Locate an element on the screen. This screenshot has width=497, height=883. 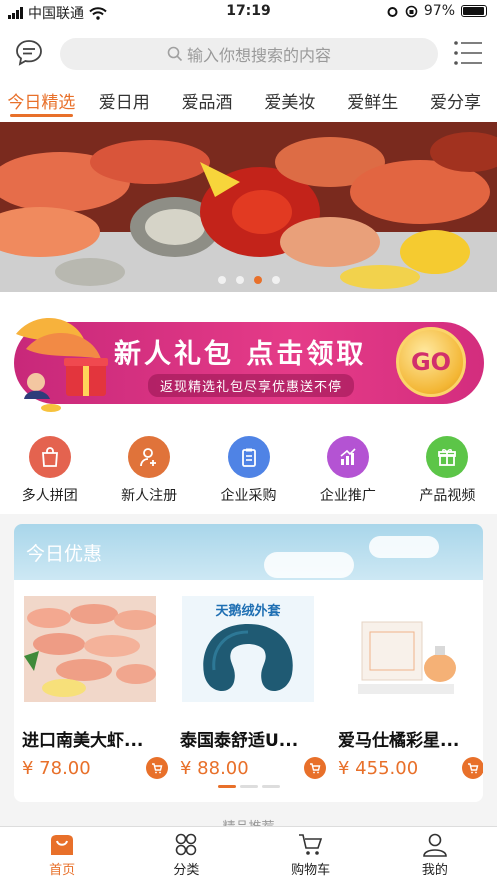
shopping-bag-icon is located at coordinates (49, 457).